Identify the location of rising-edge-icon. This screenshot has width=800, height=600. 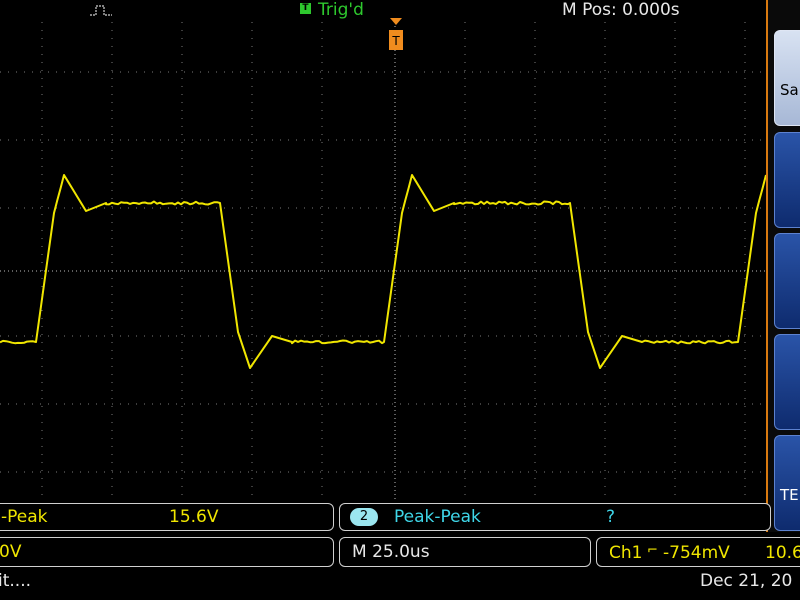
(101, 10).